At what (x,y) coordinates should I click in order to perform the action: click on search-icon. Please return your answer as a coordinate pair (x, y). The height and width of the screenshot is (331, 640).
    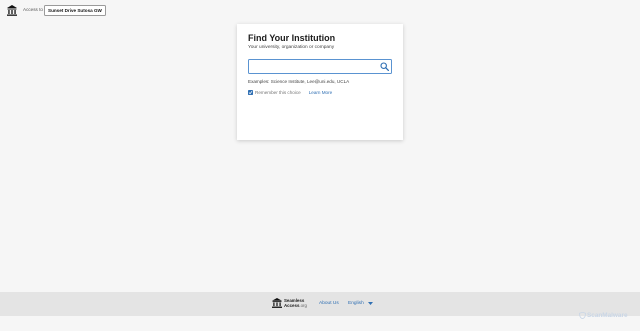
    Looking at the image, I should click on (384, 66).